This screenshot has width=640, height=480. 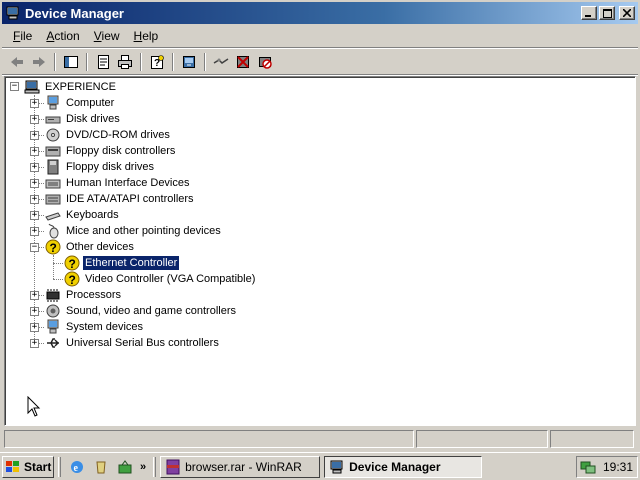 What do you see at coordinates (53, 343) in the screenshot?
I see `usb-icon` at bounding box center [53, 343].